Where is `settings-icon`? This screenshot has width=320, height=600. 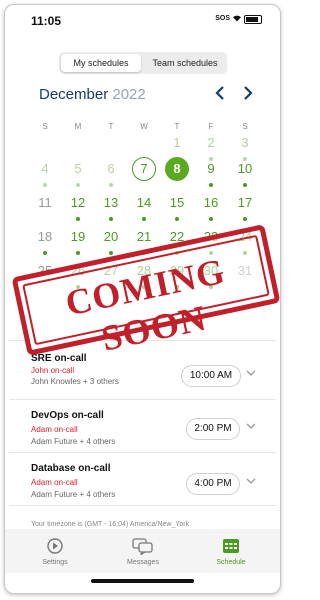
settings-icon is located at coordinates (55, 546).